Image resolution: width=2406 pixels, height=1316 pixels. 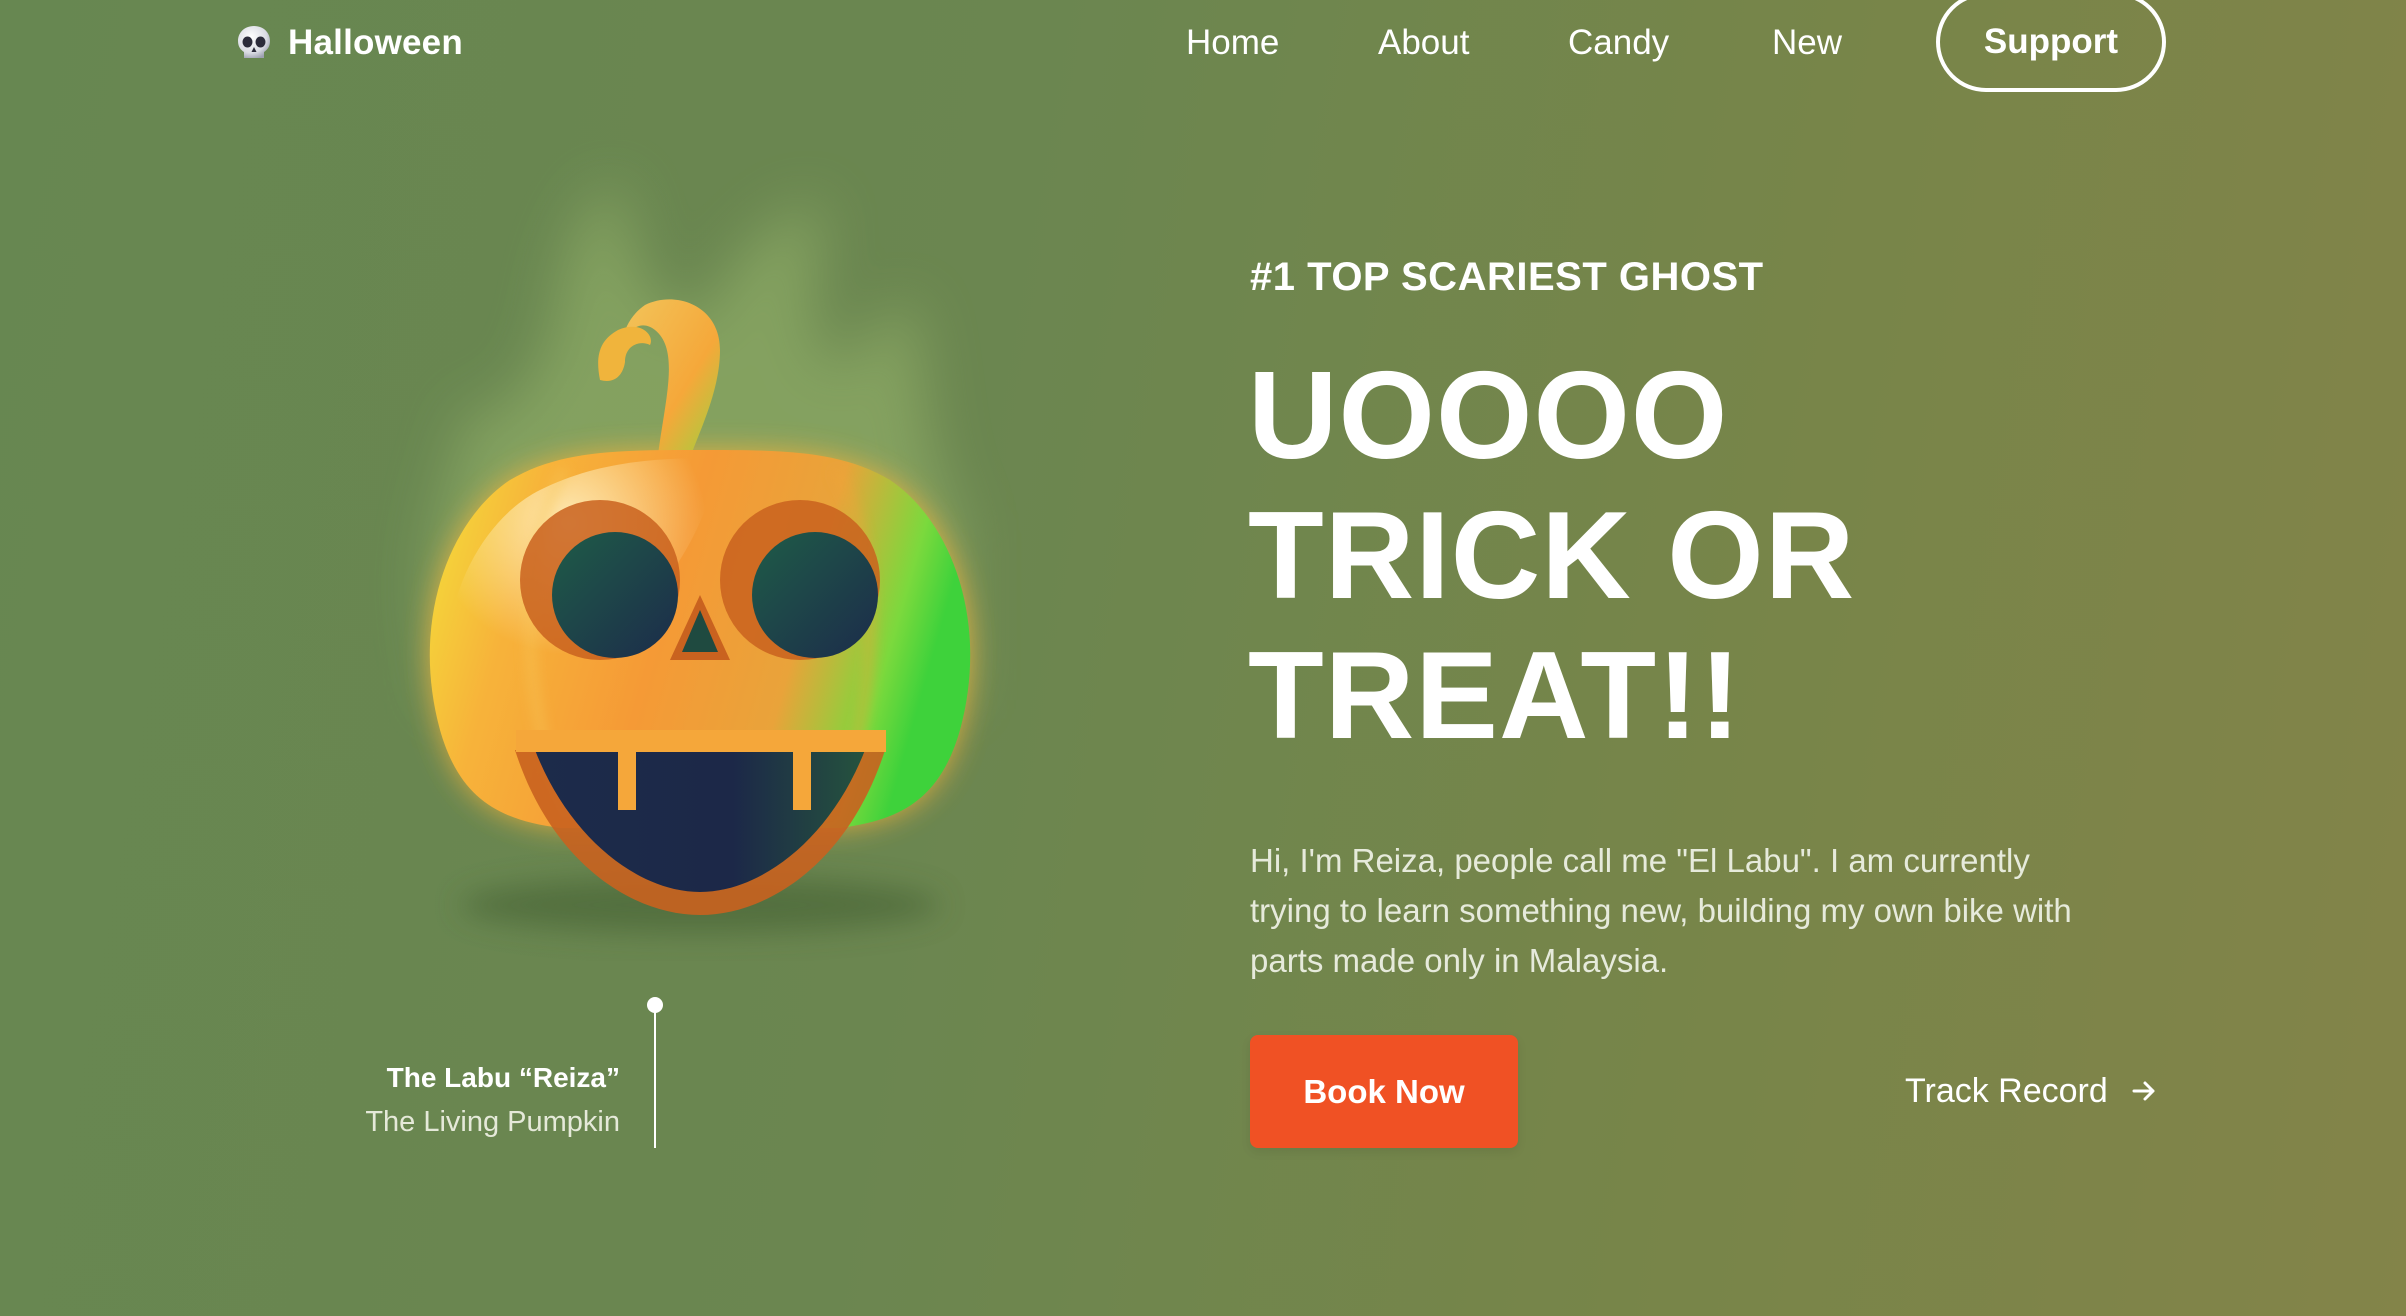 What do you see at coordinates (2006, 1090) in the screenshot?
I see `track-record-label: Track Record` at bounding box center [2006, 1090].